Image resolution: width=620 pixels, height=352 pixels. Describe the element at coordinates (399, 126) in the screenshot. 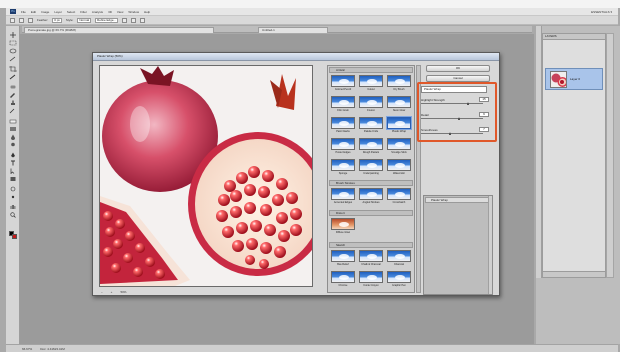

I see `filter-thumb-selected: Plastic Wrap` at that location.